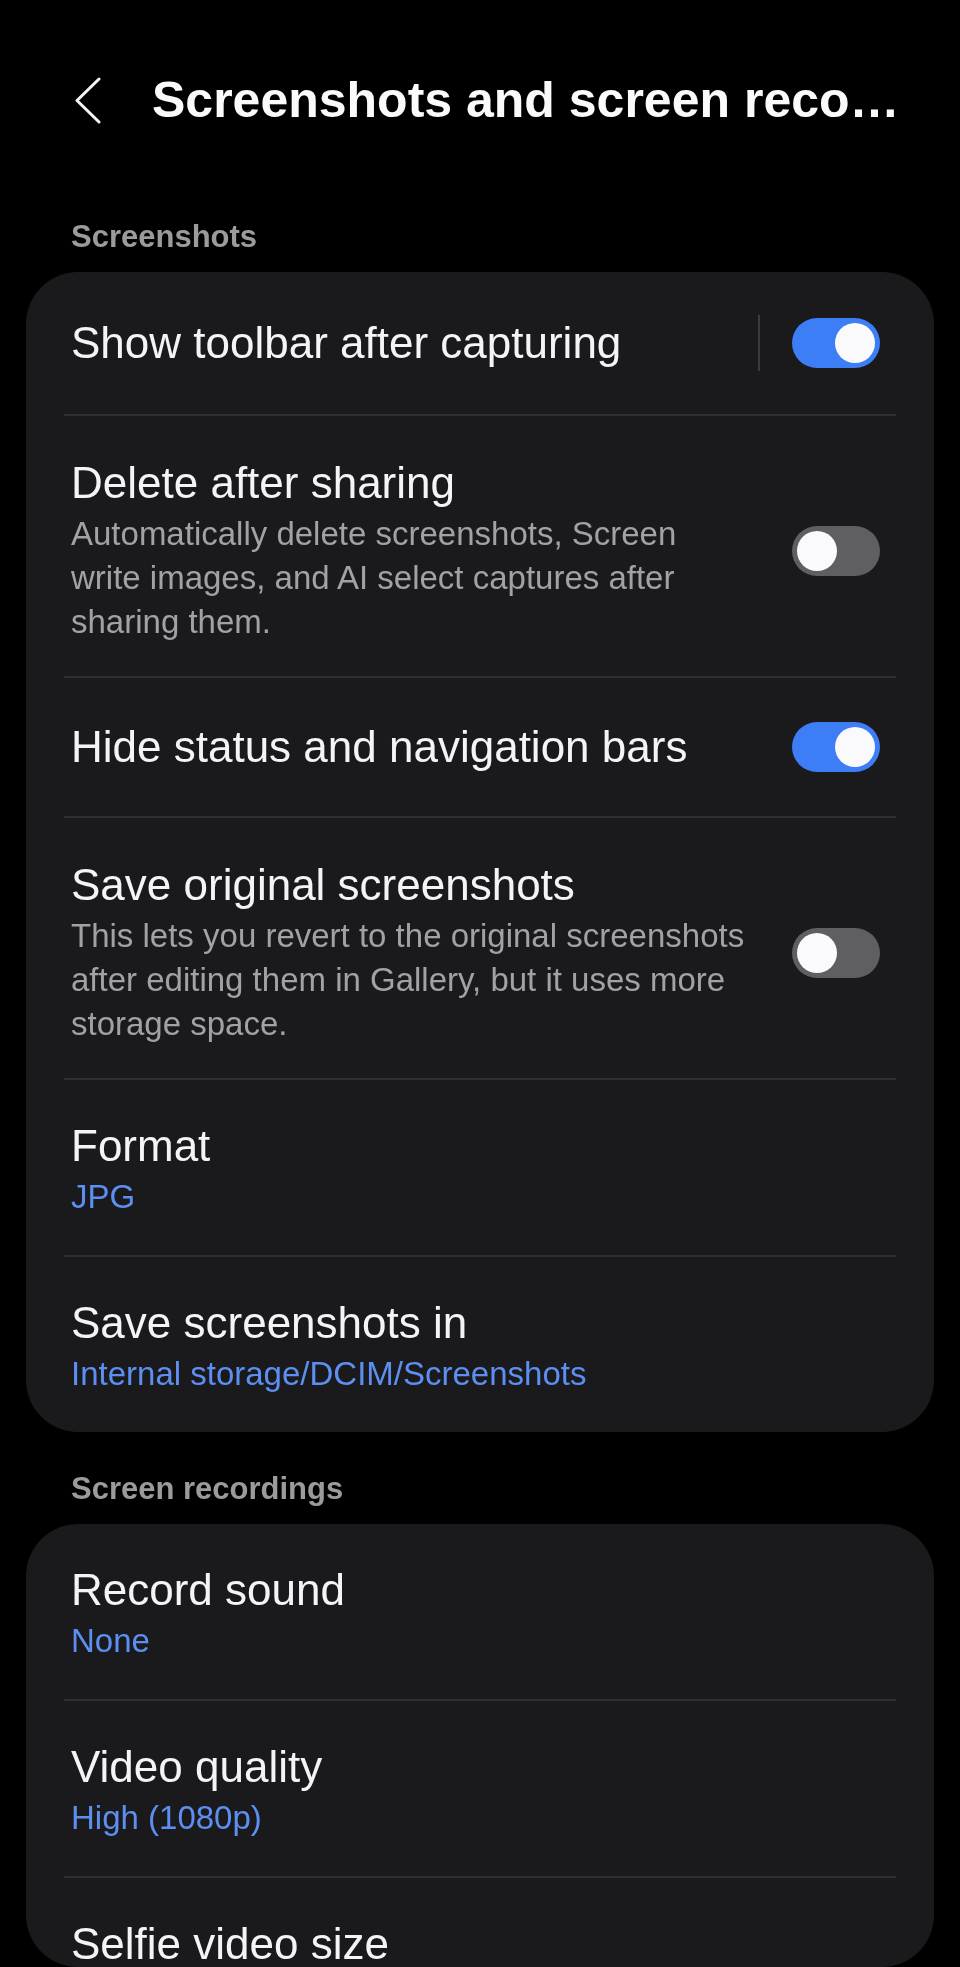 The height and width of the screenshot is (1967, 960). Describe the element at coordinates (269, 1323) in the screenshot. I see `setting-title: Save screenshots in` at that location.